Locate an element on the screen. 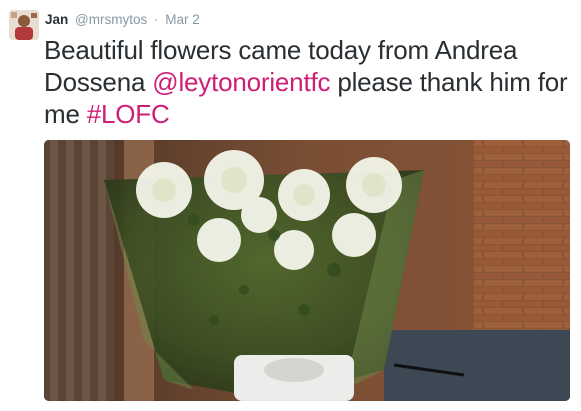 This screenshot has width=581, height=411. hashtag-link: #LOFC is located at coordinates (128, 114).